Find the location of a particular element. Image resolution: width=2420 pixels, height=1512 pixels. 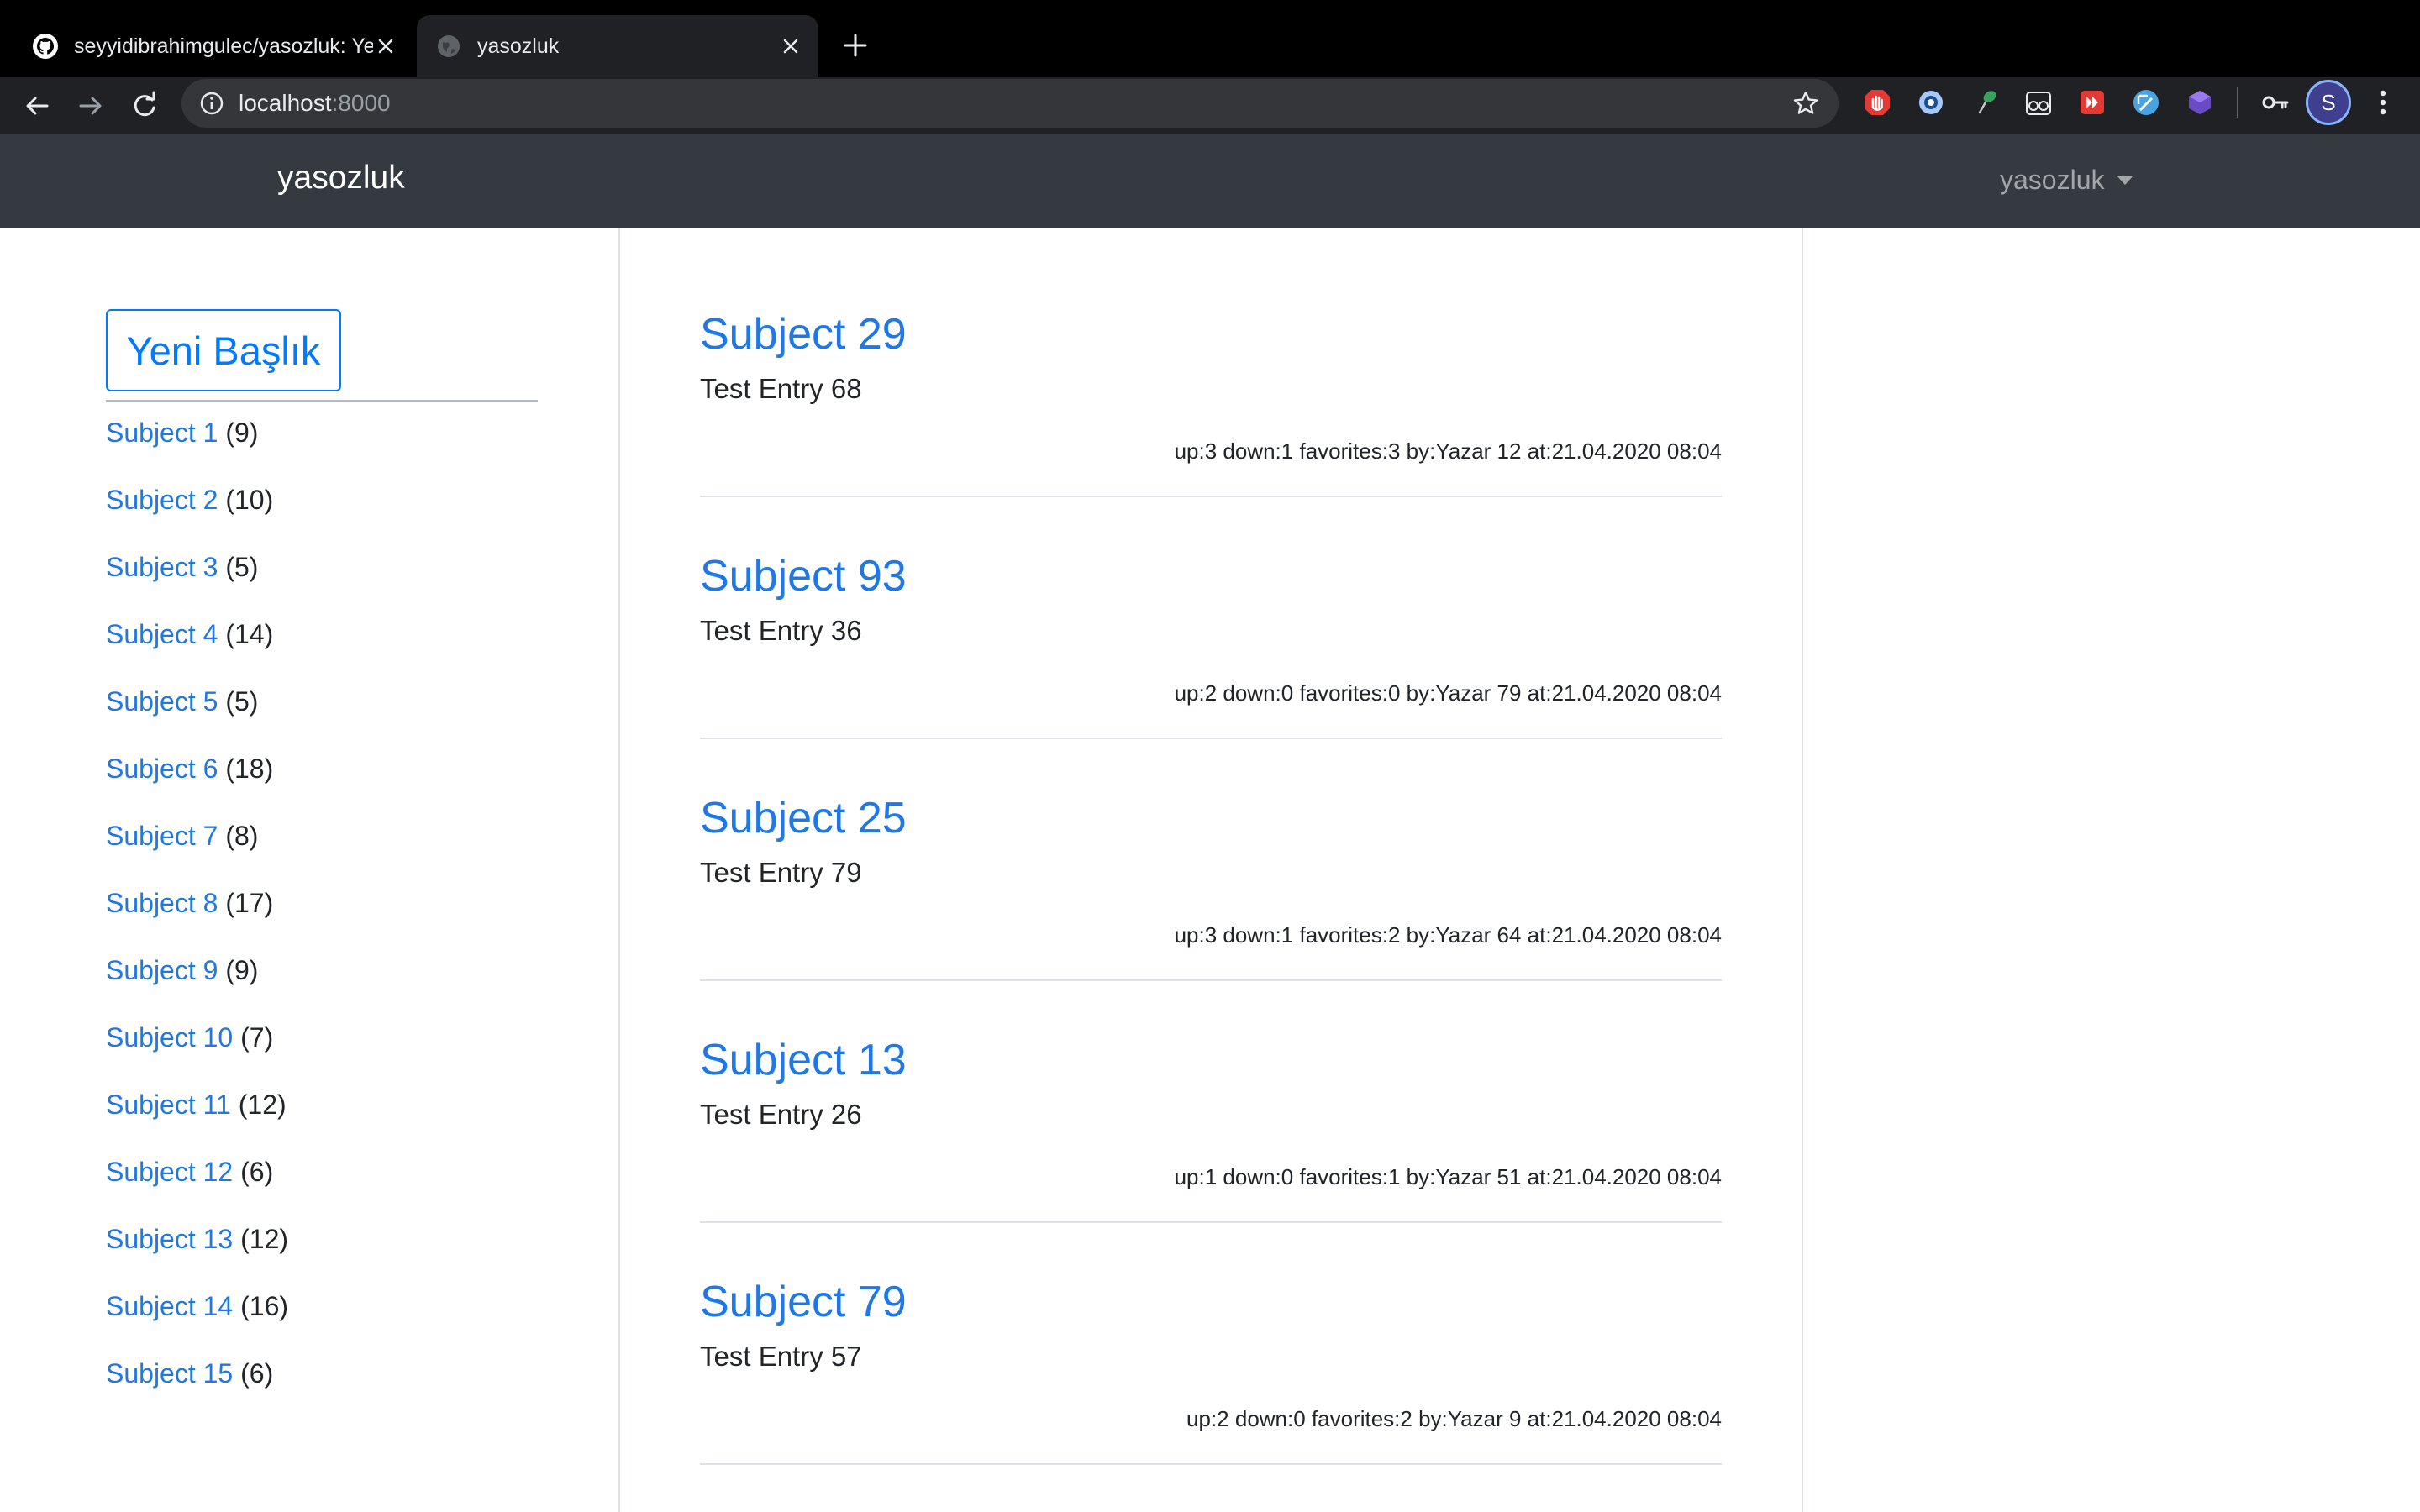

reload-icon is located at coordinates (144, 106).